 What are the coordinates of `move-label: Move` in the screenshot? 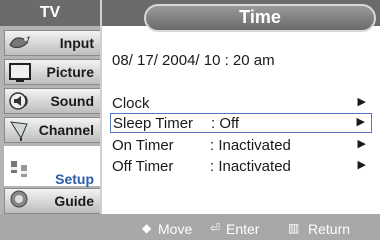 It's located at (175, 229).